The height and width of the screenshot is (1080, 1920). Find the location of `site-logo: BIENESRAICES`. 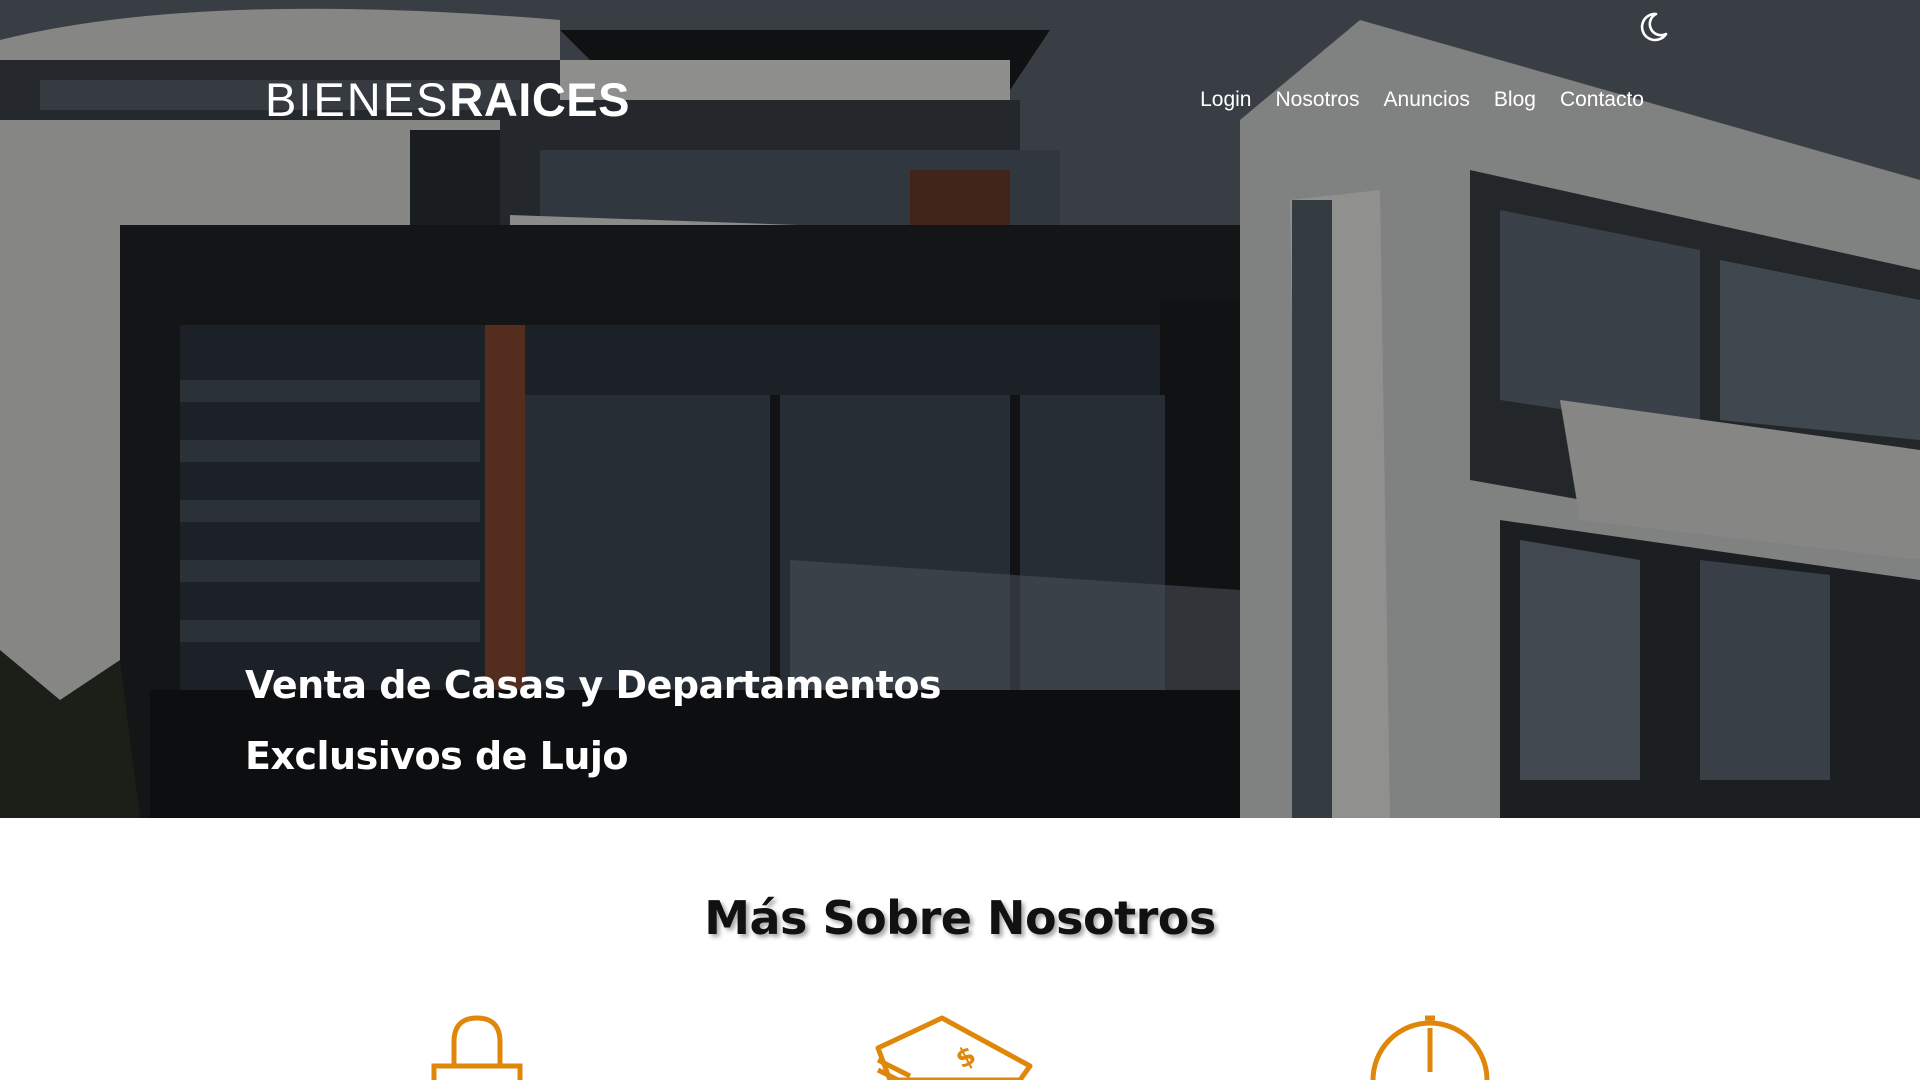

site-logo: BIENESRAICES is located at coordinates (447, 100).